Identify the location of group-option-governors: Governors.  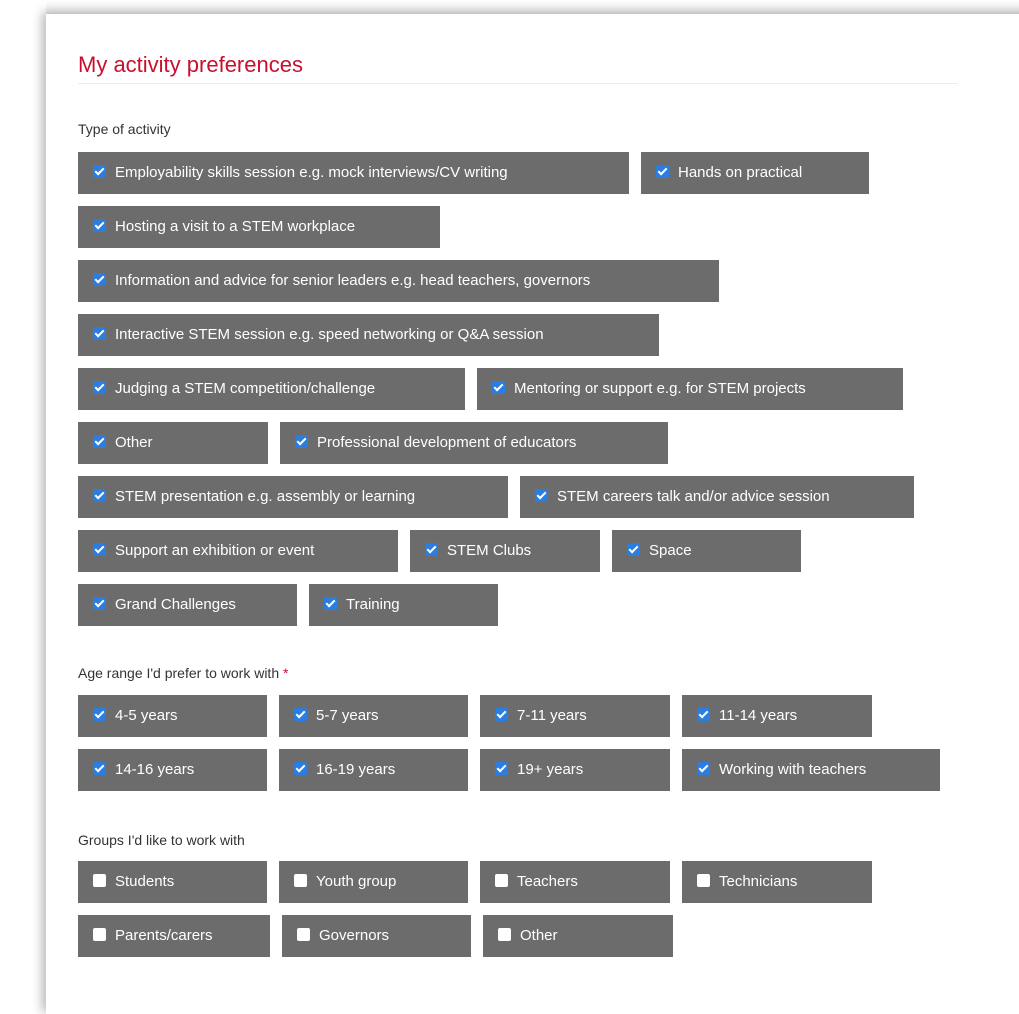
(376, 936).